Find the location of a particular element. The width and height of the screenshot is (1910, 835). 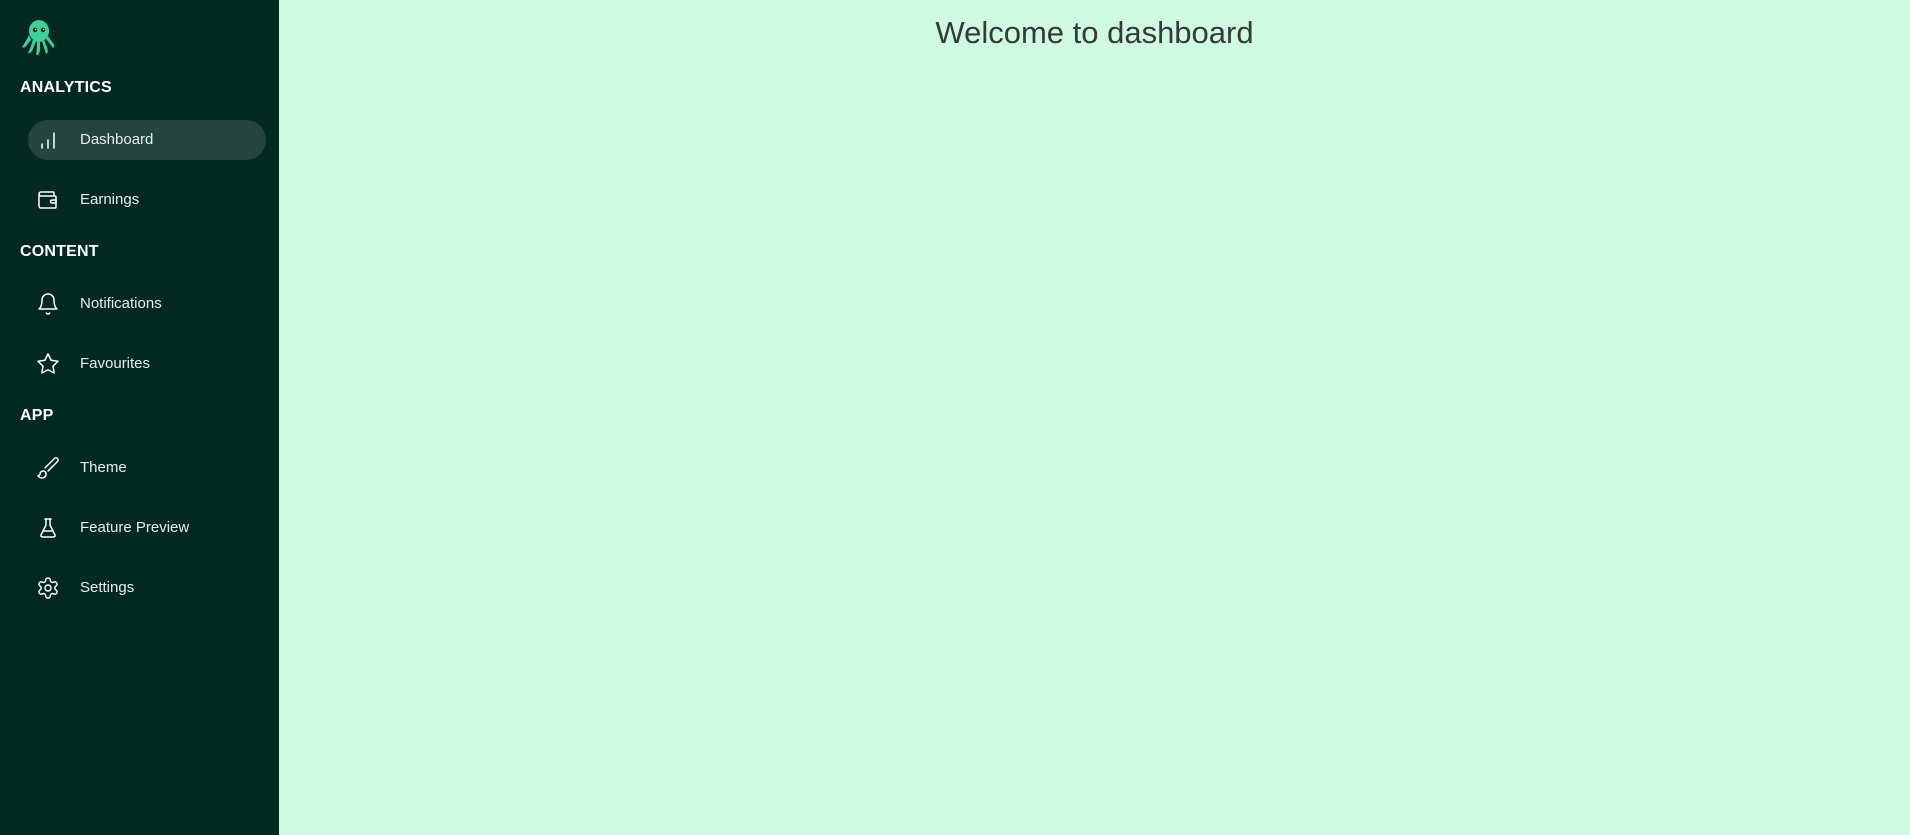

gear-icon is located at coordinates (48, 588).